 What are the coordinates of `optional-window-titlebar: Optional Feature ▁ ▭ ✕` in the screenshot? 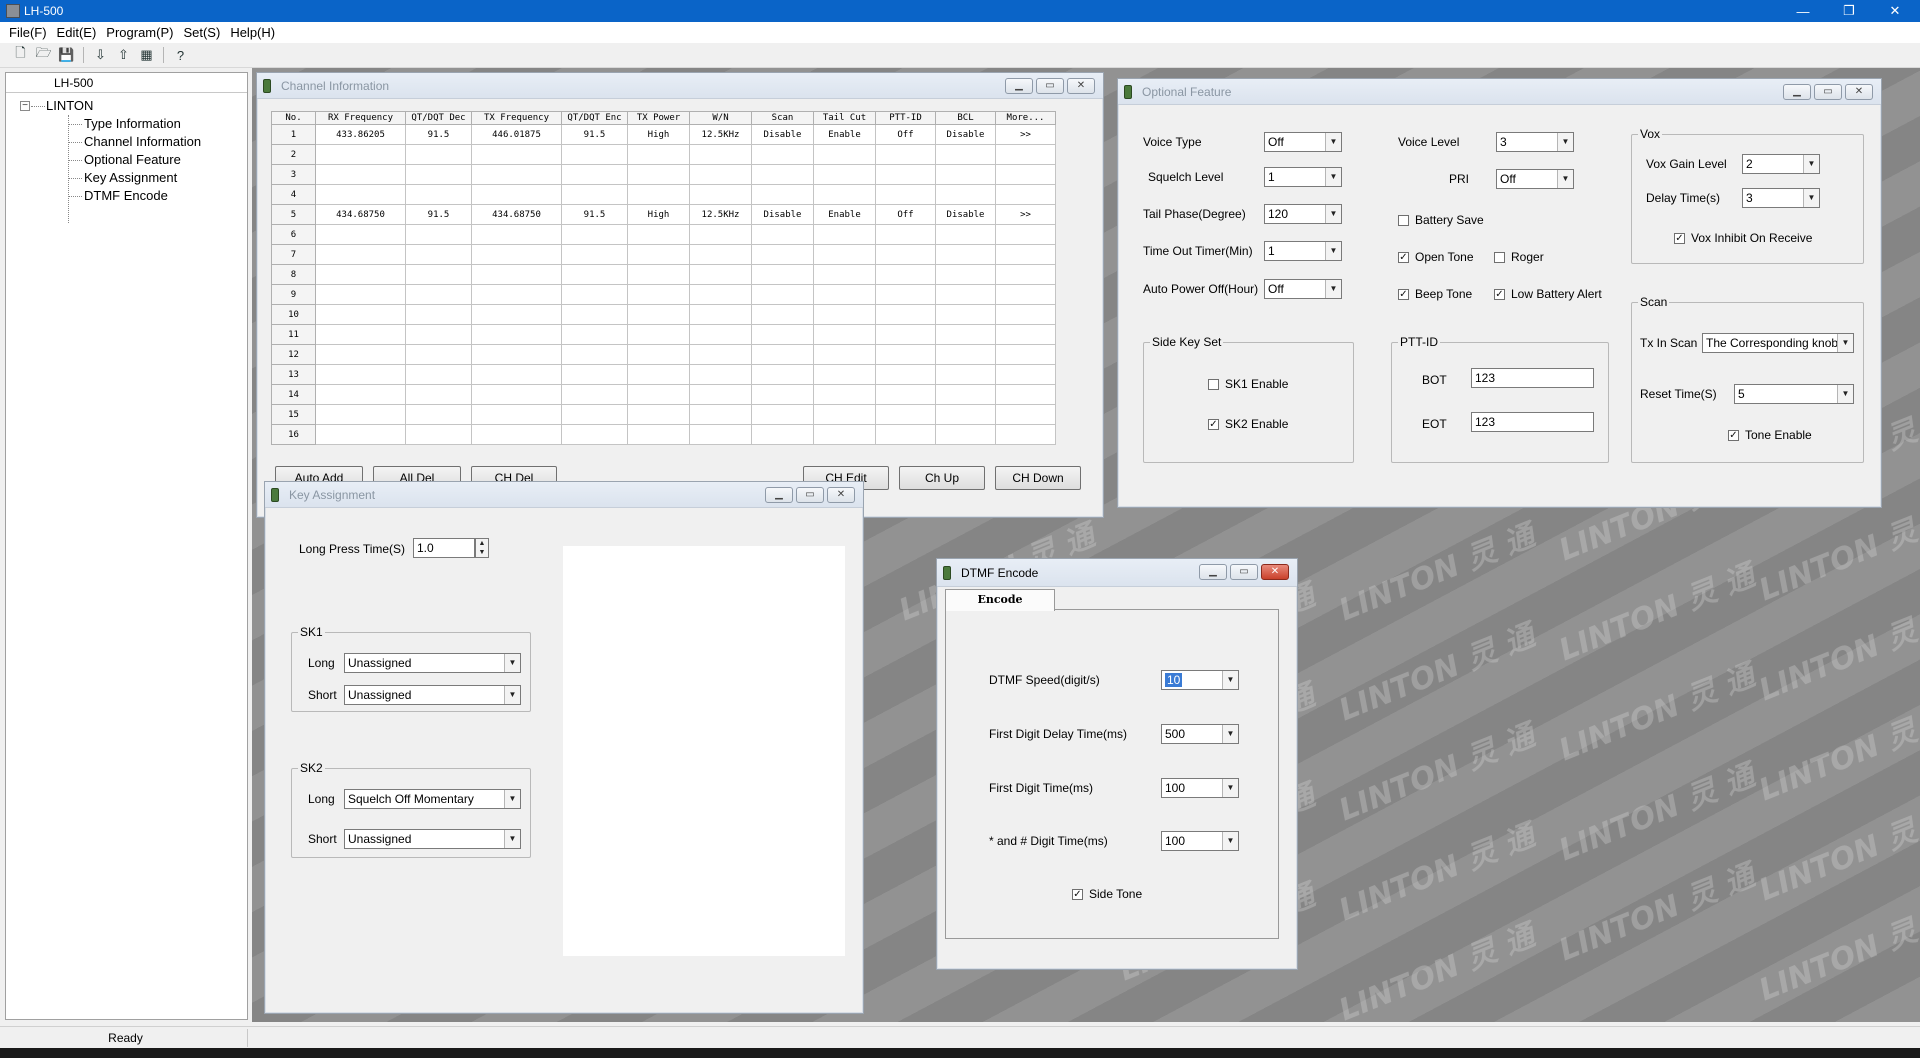 It's located at (1499, 92).